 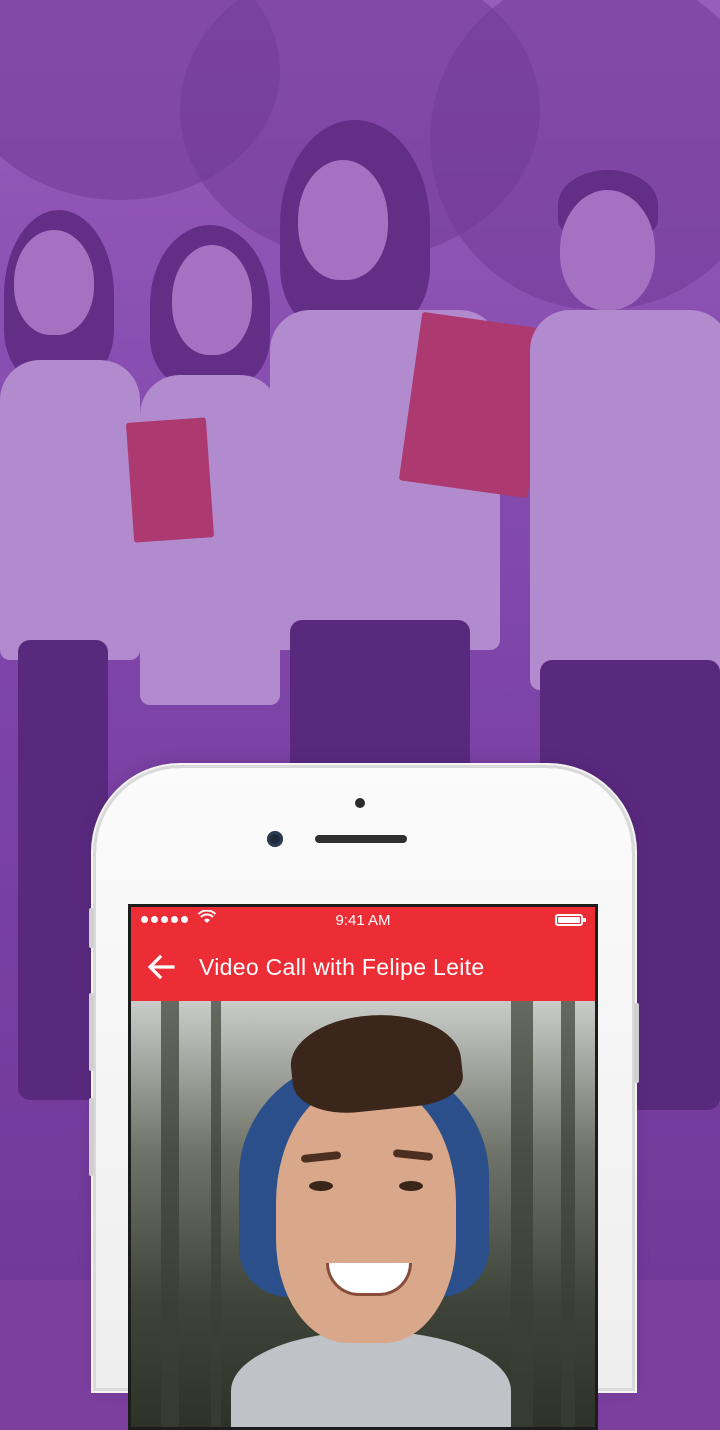 I want to click on status-bar: 9:41 AM, so click(x=363, y=920).